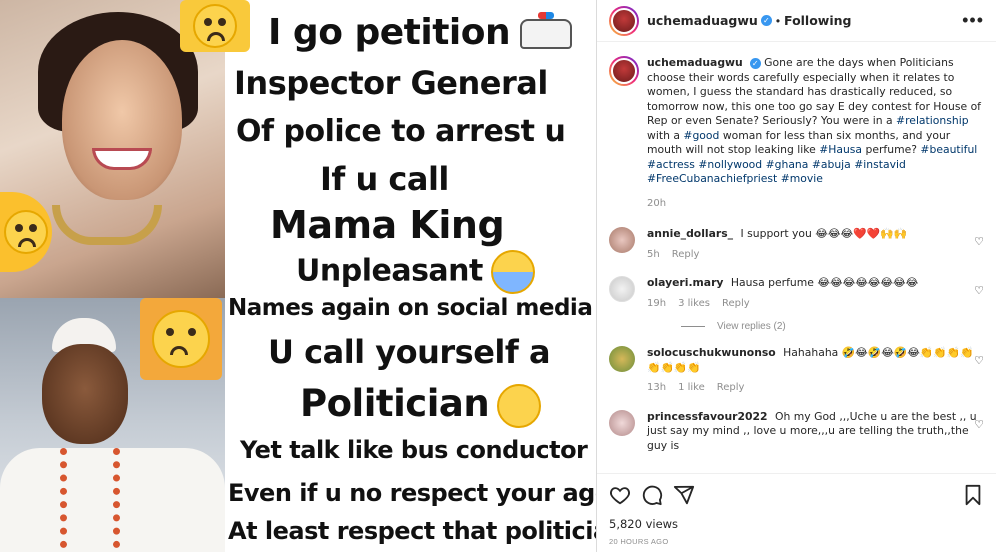  What do you see at coordinates (512, 272) in the screenshot?
I see `loudly-crying-face-icon` at bounding box center [512, 272].